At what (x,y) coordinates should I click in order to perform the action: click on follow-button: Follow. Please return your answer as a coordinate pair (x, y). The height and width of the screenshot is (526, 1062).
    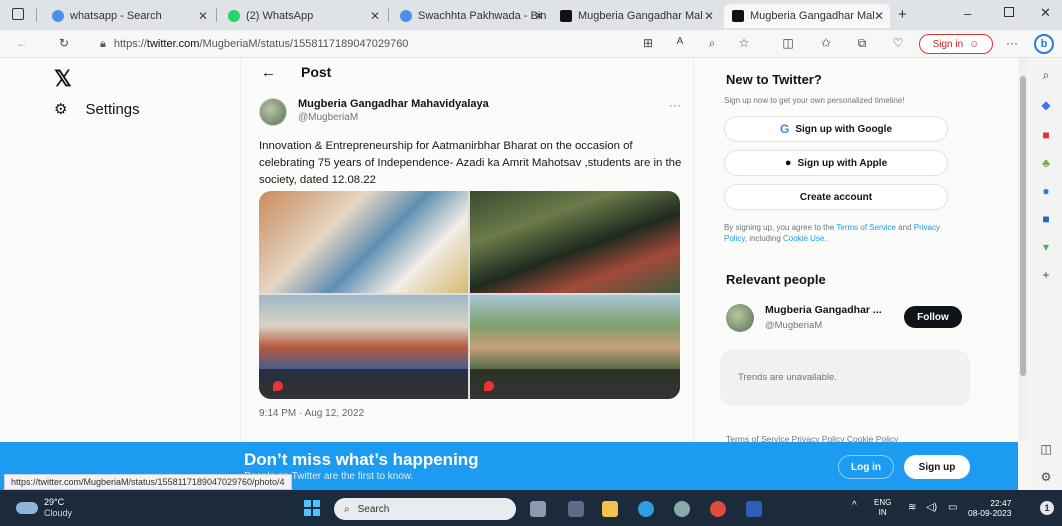
    Looking at the image, I should click on (933, 317).